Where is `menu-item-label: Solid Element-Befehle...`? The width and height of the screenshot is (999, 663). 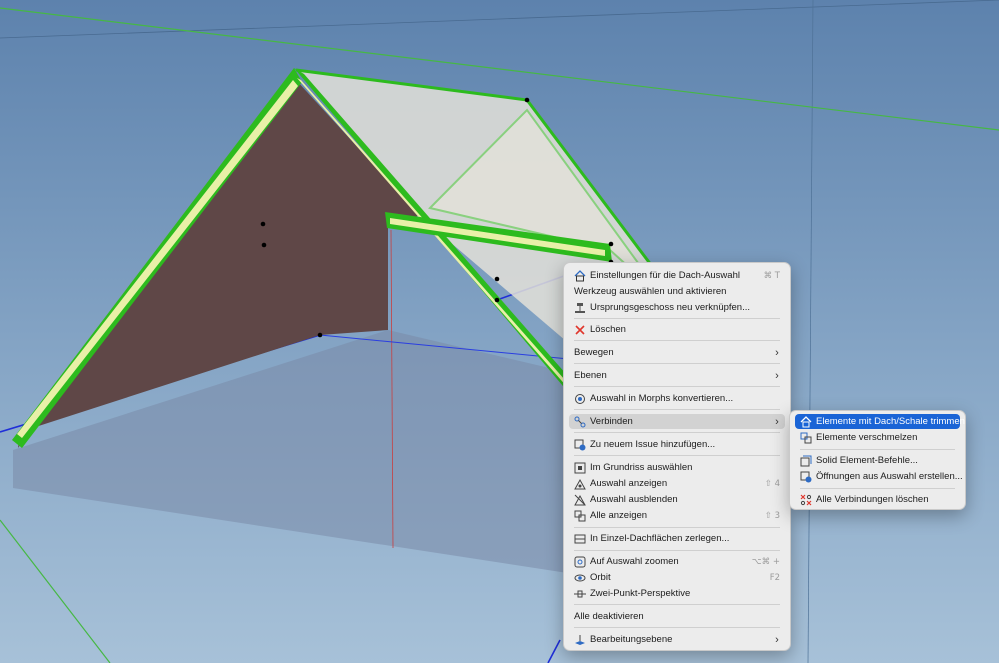
menu-item-label: Solid Element-Befehle... is located at coordinates (867, 460).